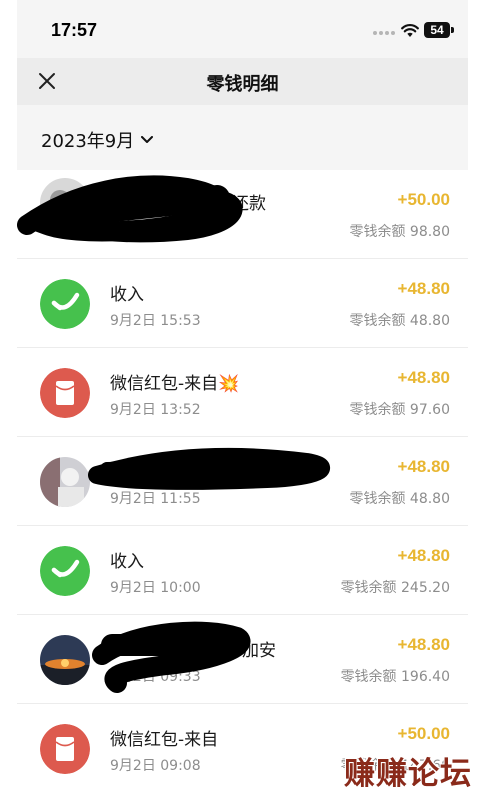  What do you see at coordinates (410, 30) in the screenshot?
I see `wifi-icon` at bounding box center [410, 30].